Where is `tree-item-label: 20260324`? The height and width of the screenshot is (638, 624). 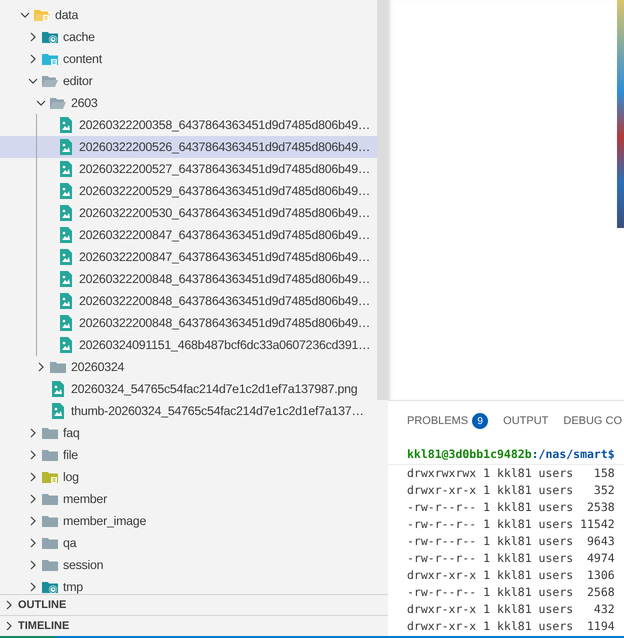
tree-item-label: 20260324 is located at coordinates (97, 367).